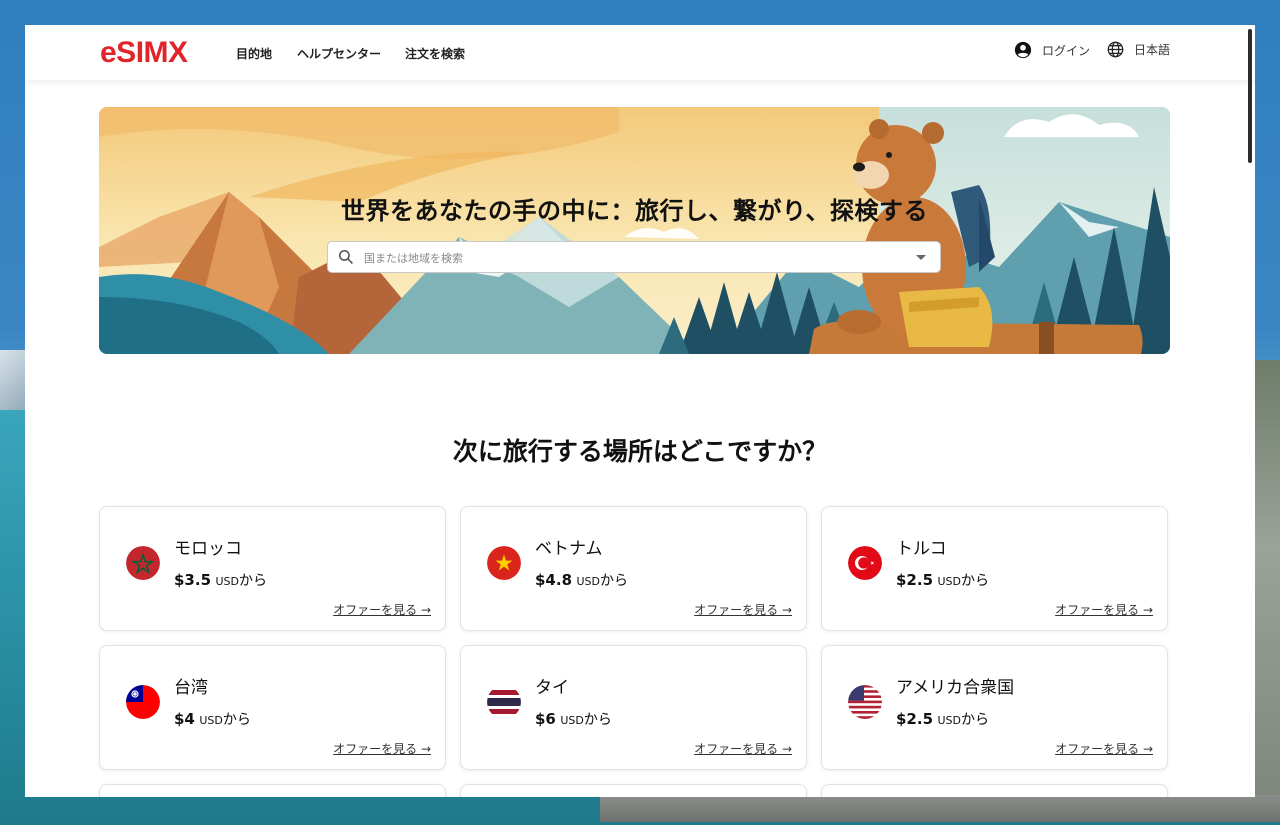 This screenshot has height=825, width=1280. What do you see at coordinates (994, 568) in the screenshot?
I see `destination-card-turkey: トルコ $2.5 USDから オファーを見る →` at bounding box center [994, 568].